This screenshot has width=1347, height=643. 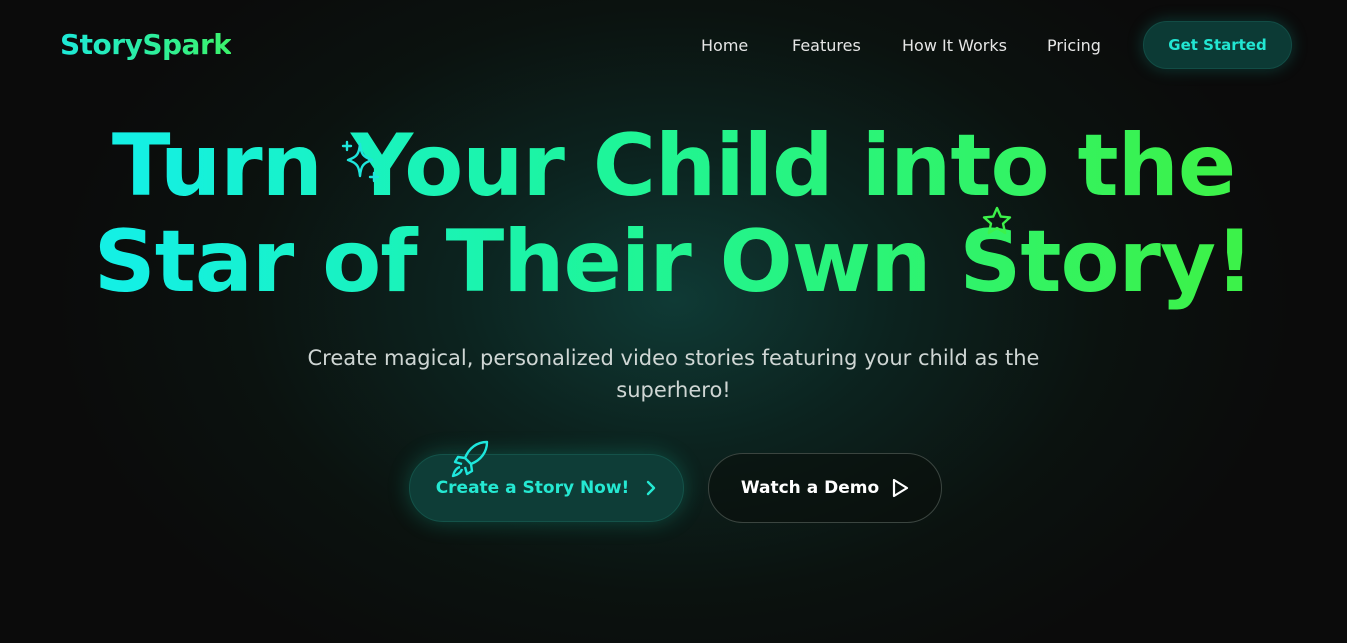 I want to click on nav-link-features: Features, so click(x=826, y=45).